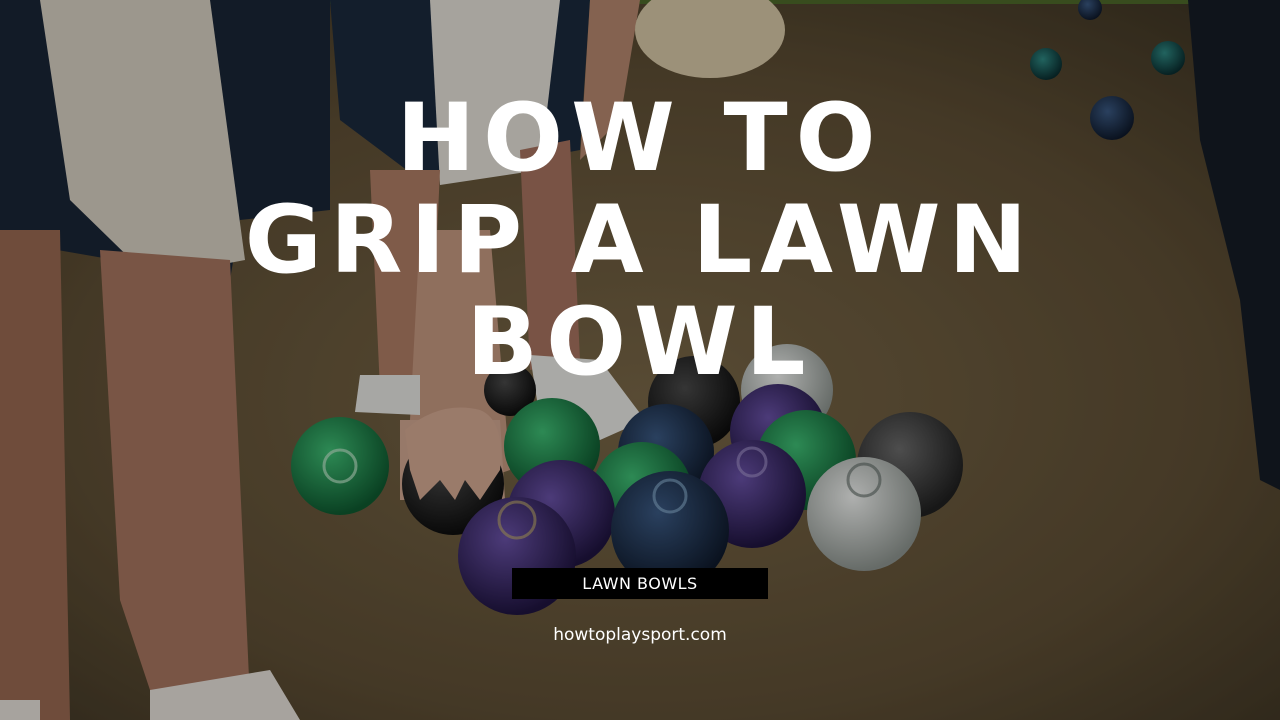 This screenshot has width=1280, height=720. Describe the element at coordinates (640, 138) in the screenshot. I see `title-line-1: HOW TO` at that location.